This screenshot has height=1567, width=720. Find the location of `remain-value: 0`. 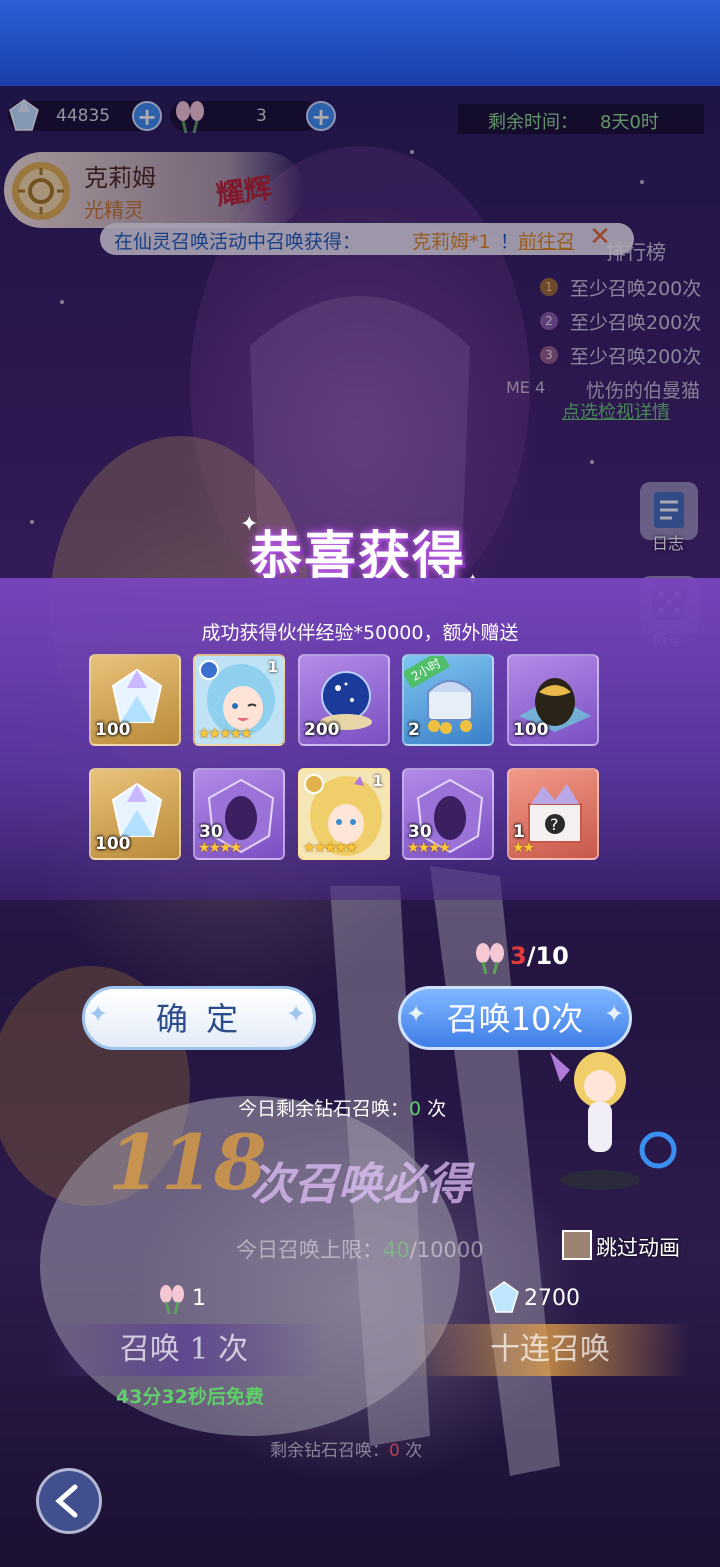

remain-value: 0 is located at coordinates (394, 1451).